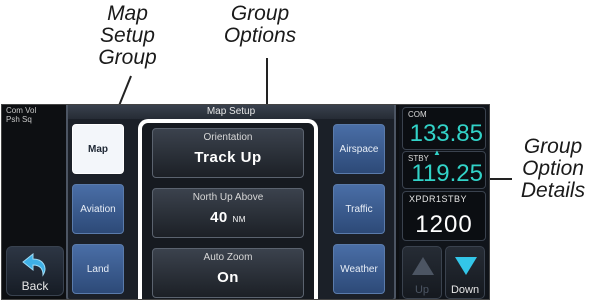 The width and height of the screenshot is (591, 302). I want to click on xpdr-code: 1200, so click(444, 224).